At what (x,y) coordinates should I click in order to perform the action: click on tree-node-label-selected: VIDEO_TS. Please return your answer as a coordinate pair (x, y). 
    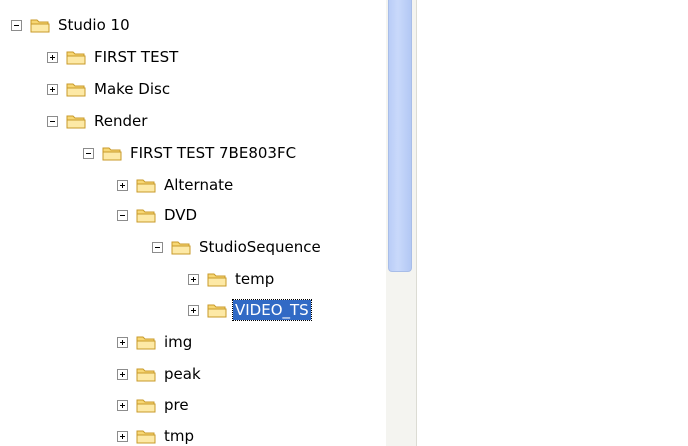
    Looking at the image, I should click on (272, 310).